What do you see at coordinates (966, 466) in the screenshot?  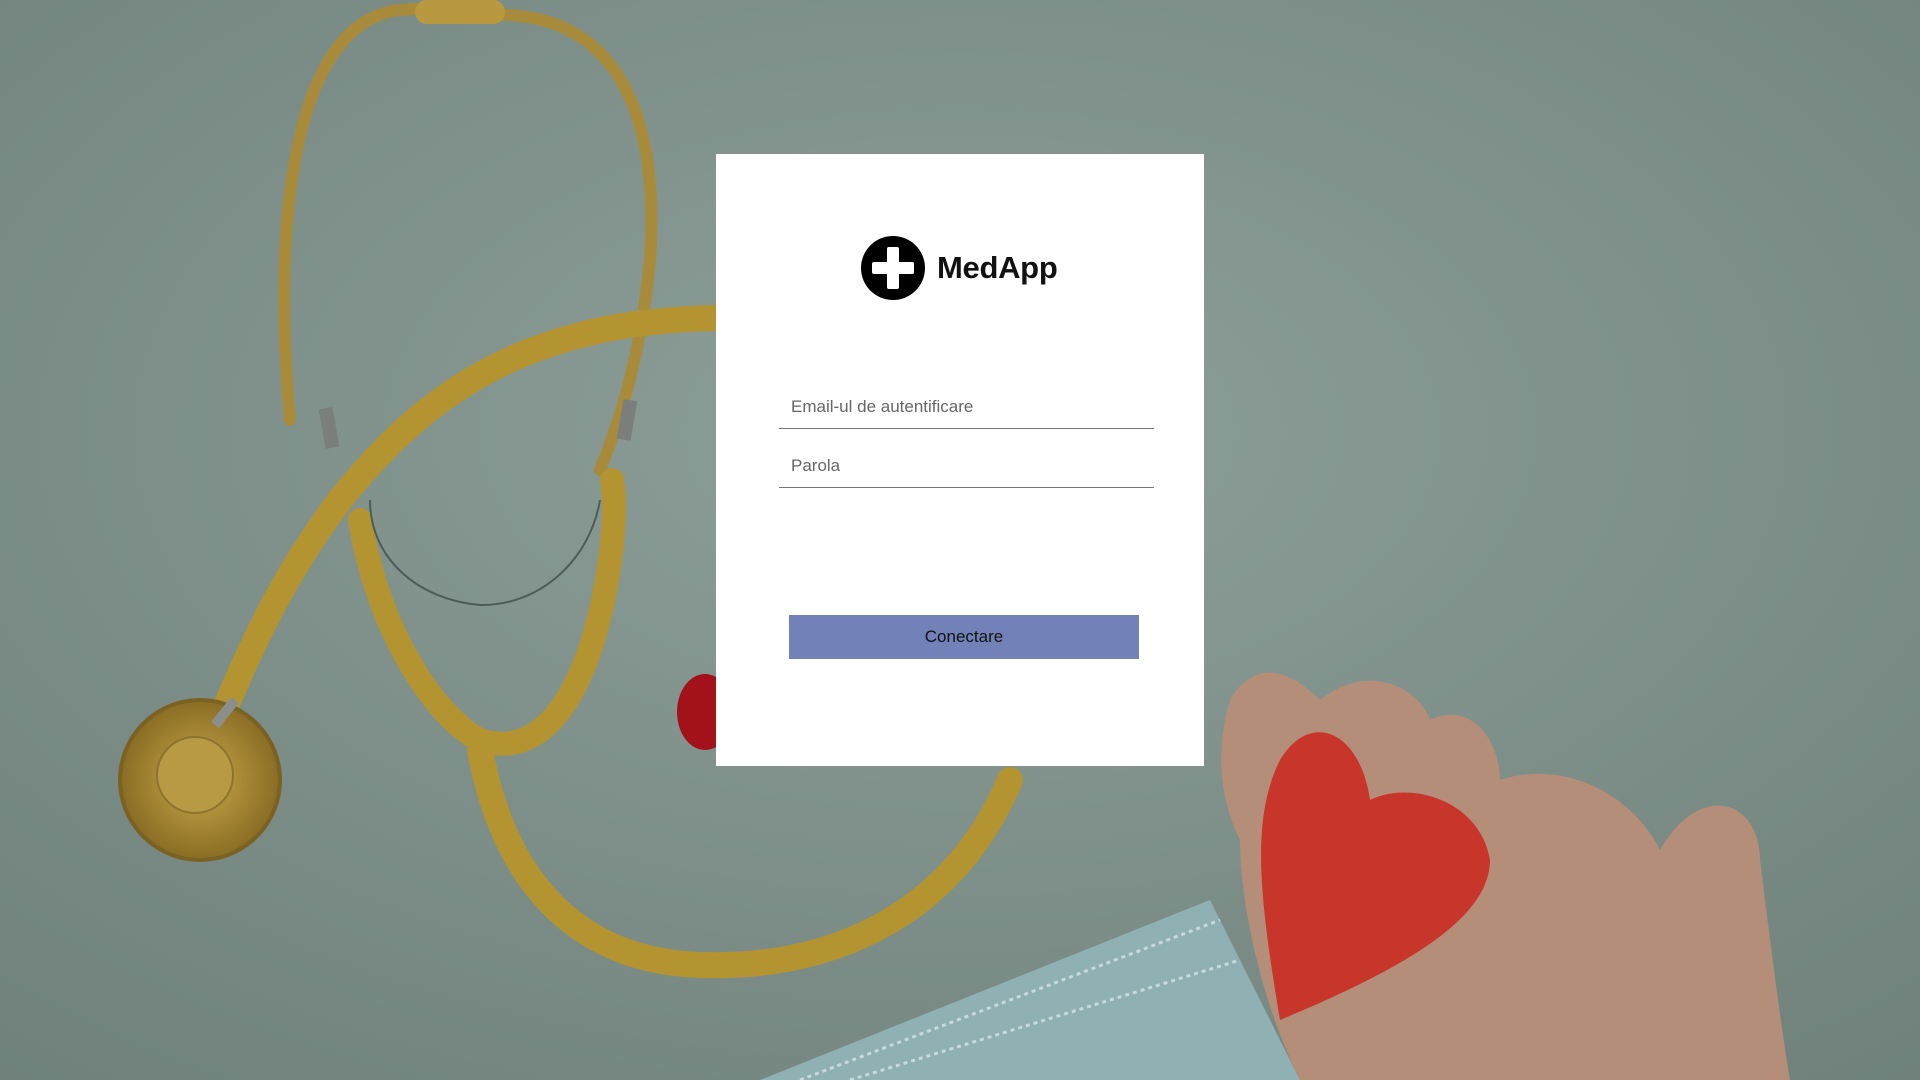 I see `password-field` at bounding box center [966, 466].